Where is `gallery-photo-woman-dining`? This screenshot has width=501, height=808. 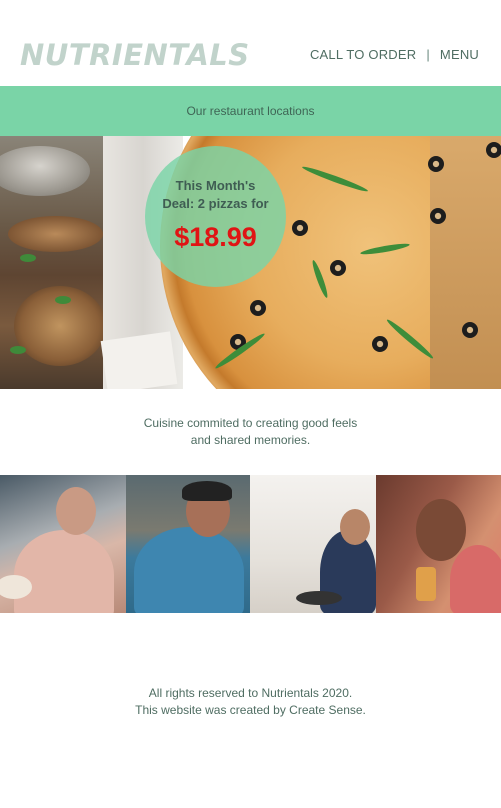
gallery-photo-woman-dining is located at coordinates (313, 544).